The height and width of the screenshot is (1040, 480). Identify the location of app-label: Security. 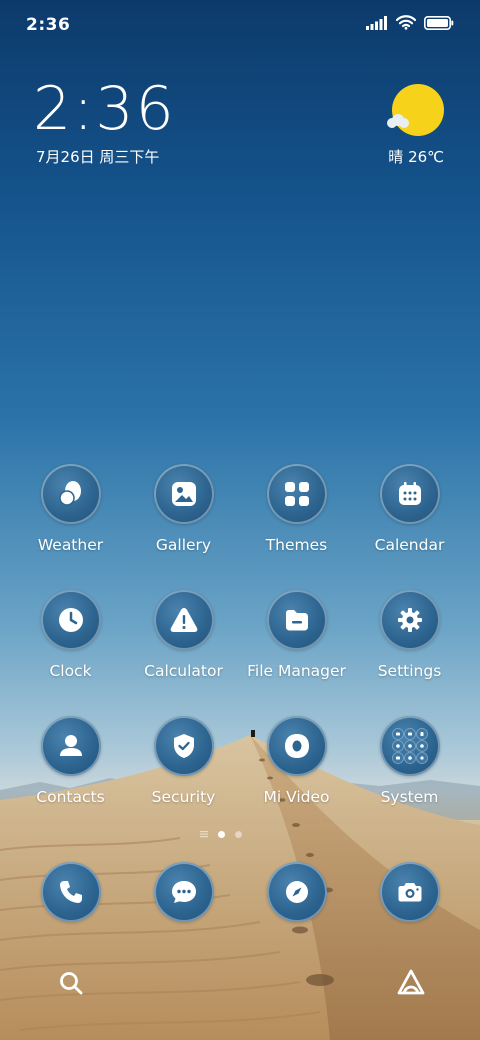
(183, 797).